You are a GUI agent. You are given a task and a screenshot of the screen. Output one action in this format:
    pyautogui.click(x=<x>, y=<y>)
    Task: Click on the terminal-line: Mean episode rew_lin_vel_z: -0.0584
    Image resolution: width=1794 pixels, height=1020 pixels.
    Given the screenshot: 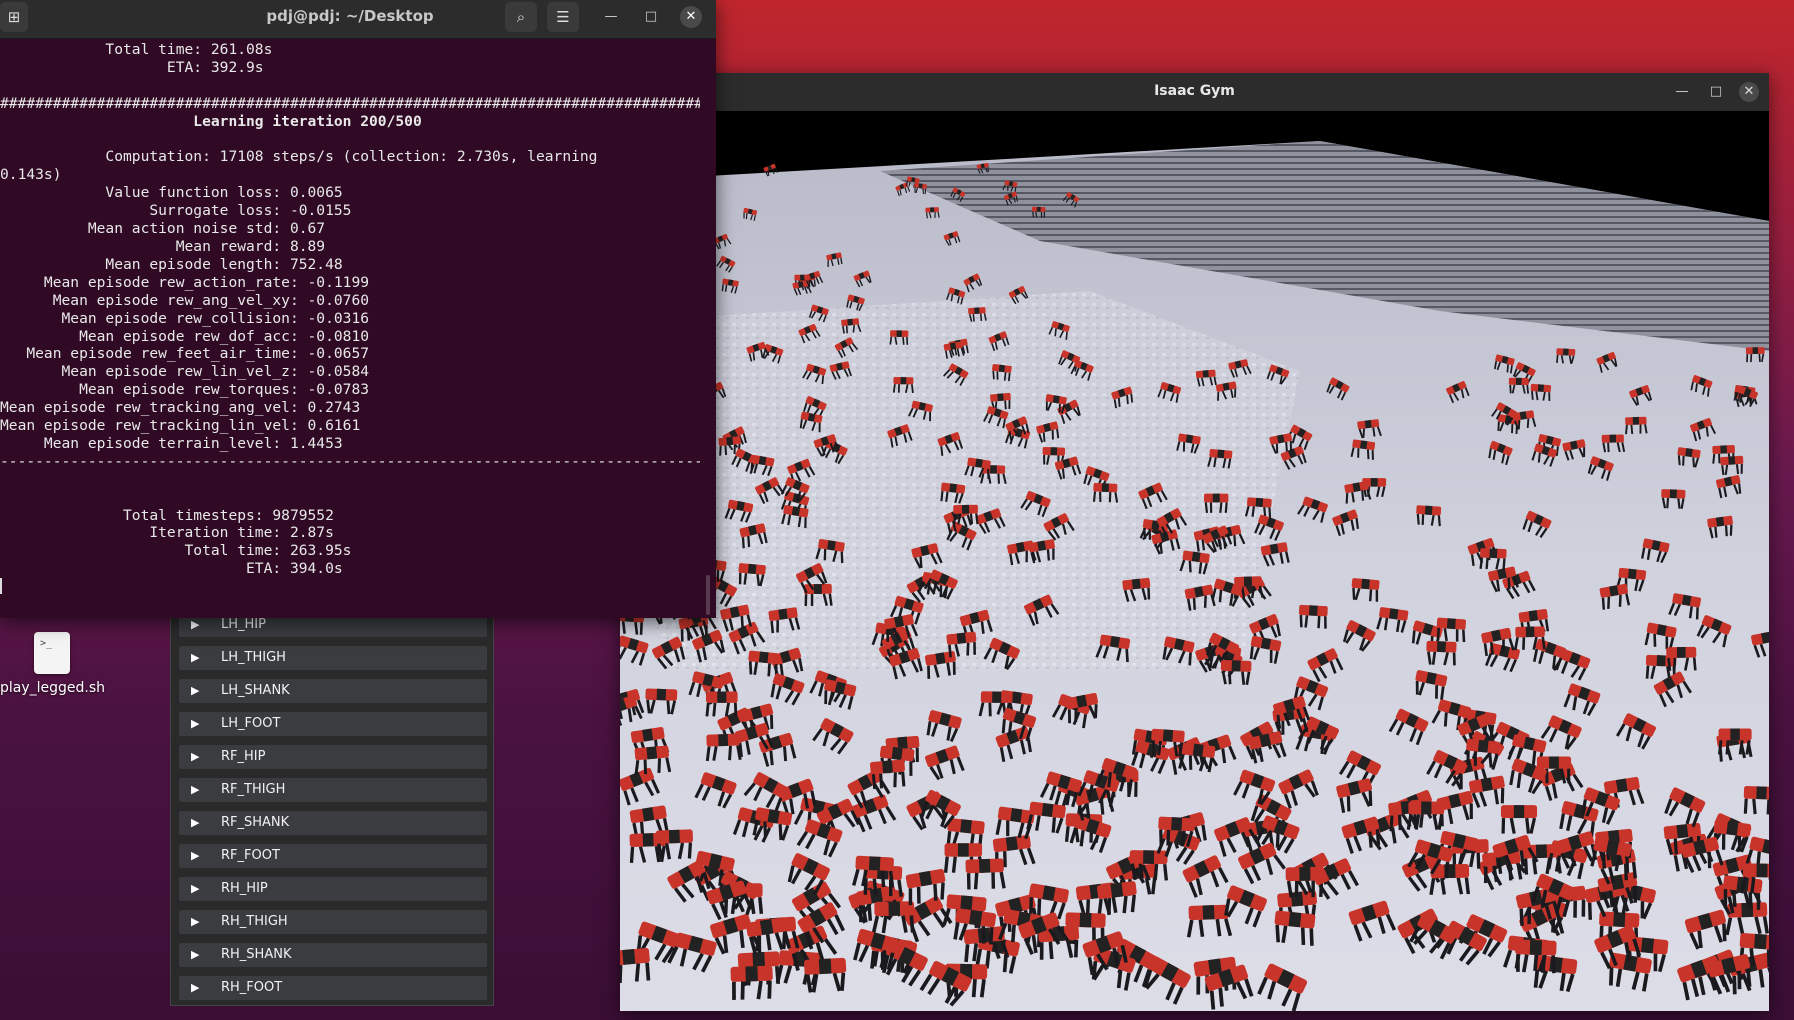 What is the action you would take?
    pyautogui.click(x=185, y=372)
    